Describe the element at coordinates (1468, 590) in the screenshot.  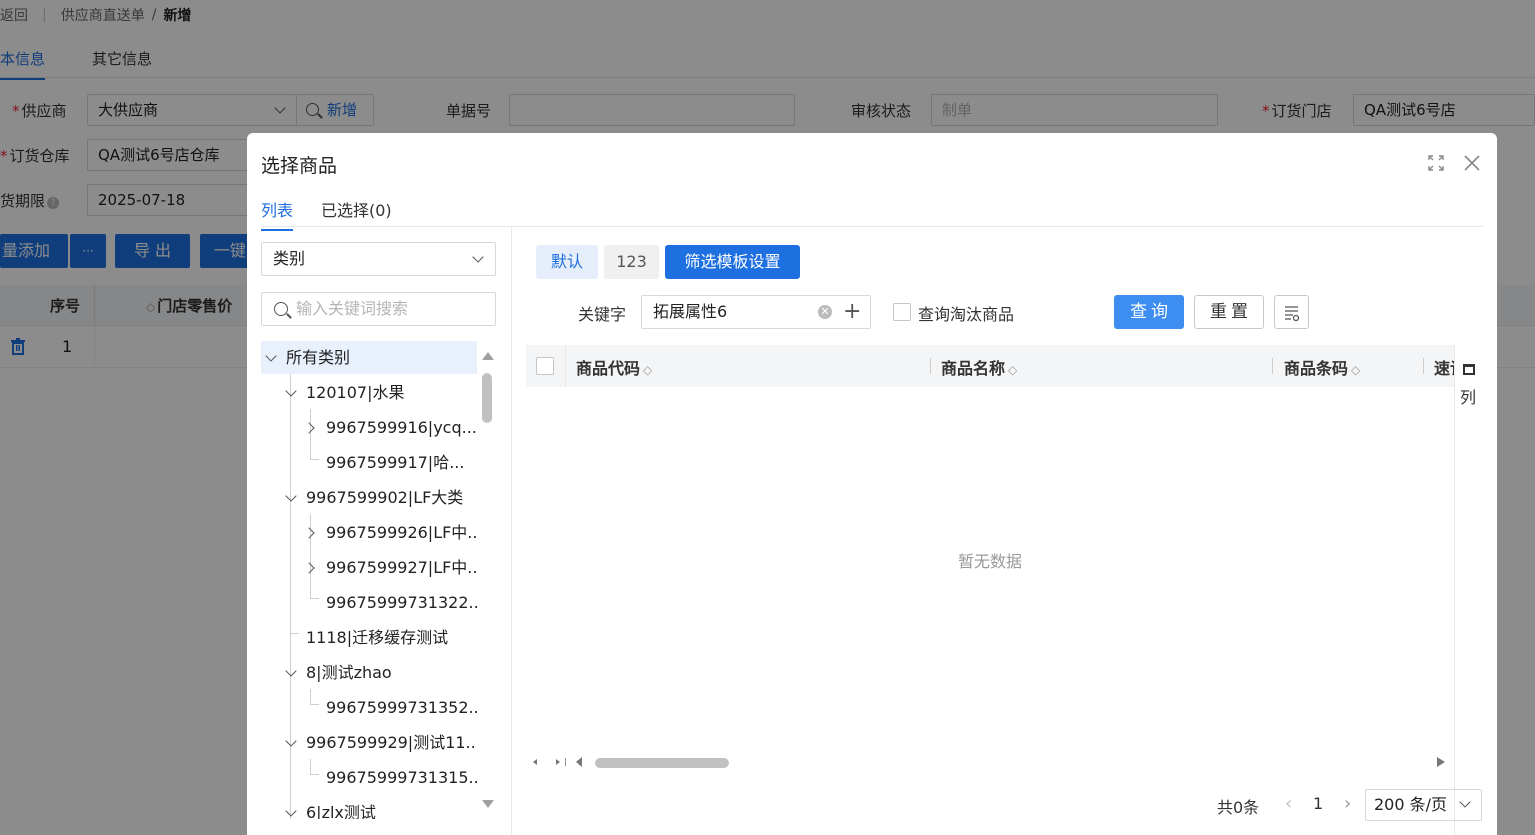
I see `column-panel-toggle` at that location.